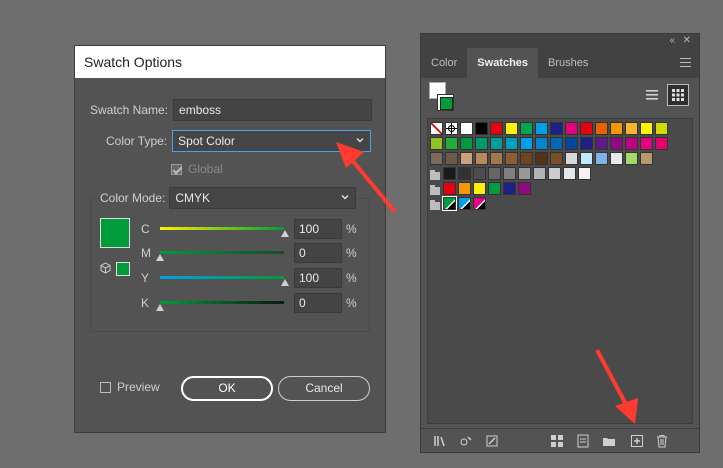 The height and width of the screenshot is (468, 723). I want to click on double-chevron-icon: «, so click(672, 40).